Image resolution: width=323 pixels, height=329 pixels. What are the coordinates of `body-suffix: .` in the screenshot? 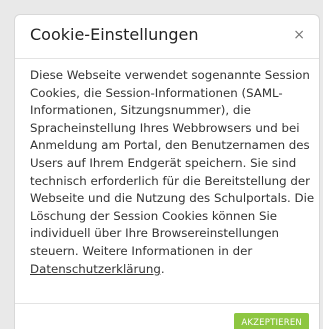 It's located at (162, 268).